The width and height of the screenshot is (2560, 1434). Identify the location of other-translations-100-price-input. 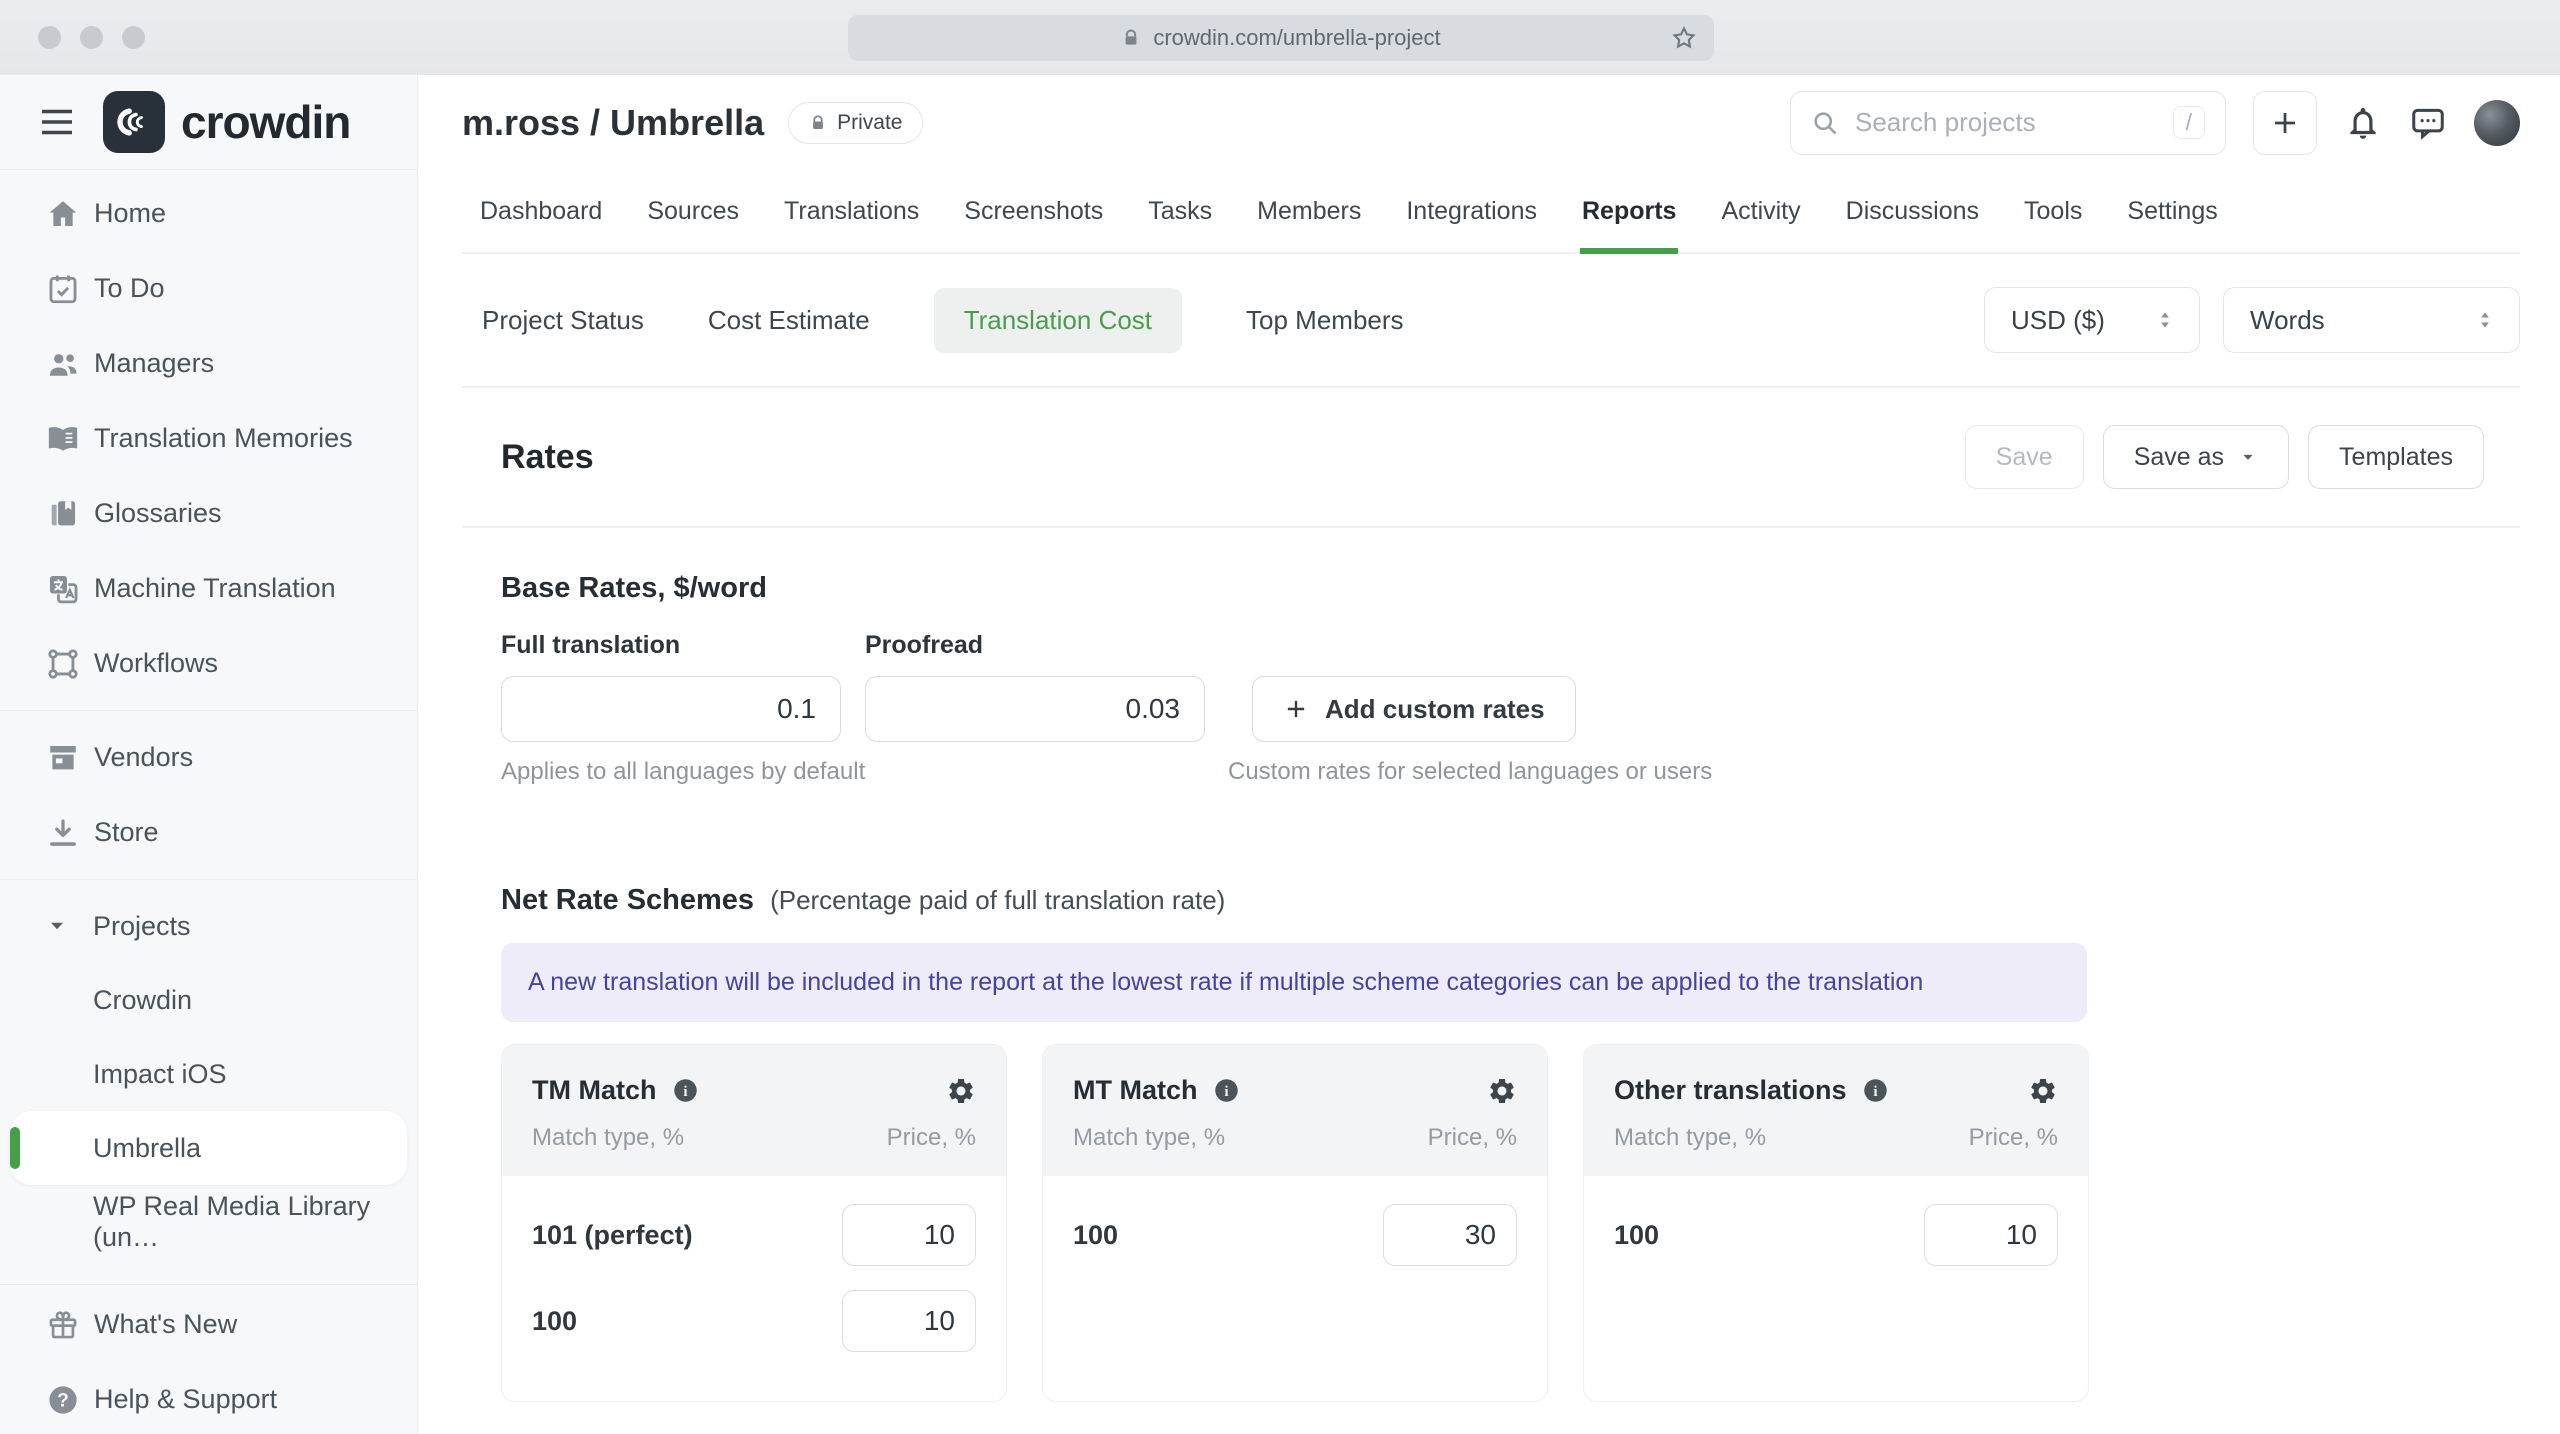
(1991, 1235).